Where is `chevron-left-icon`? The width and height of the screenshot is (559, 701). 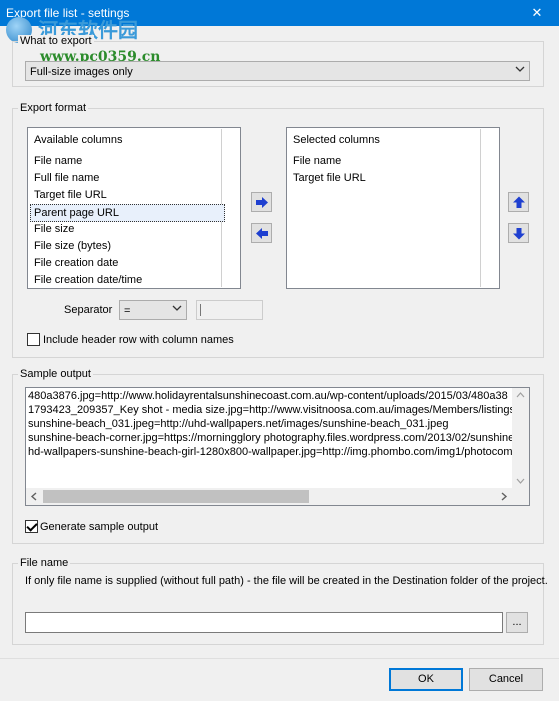 chevron-left-icon is located at coordinates (33, 496).